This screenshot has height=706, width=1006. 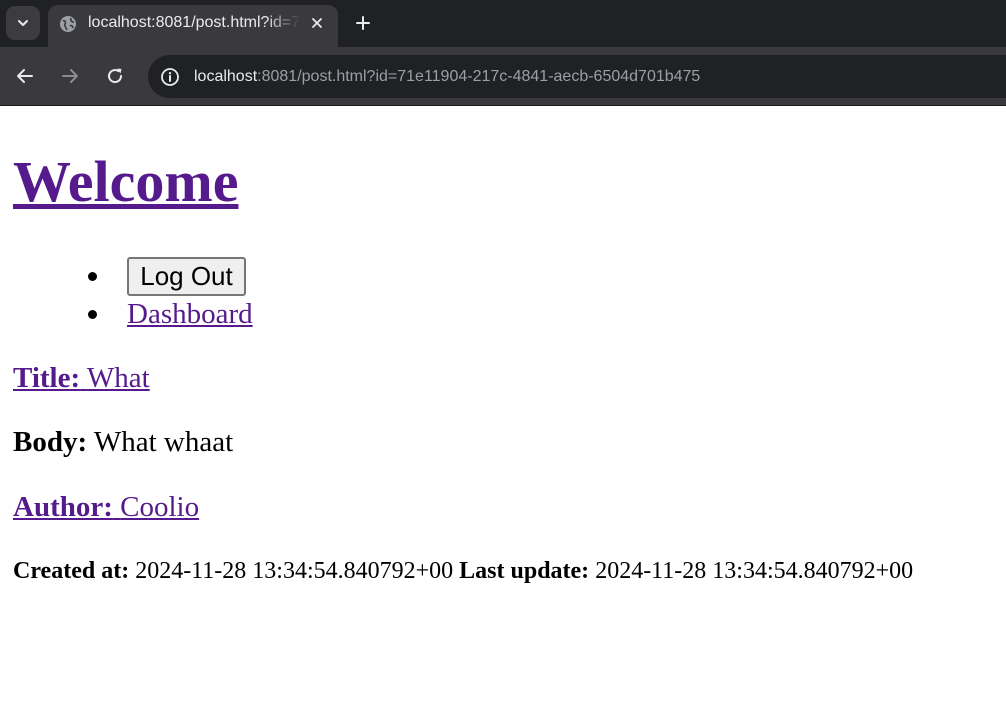 I want to click on created-label: Created at:, so click(x=71, y=571).